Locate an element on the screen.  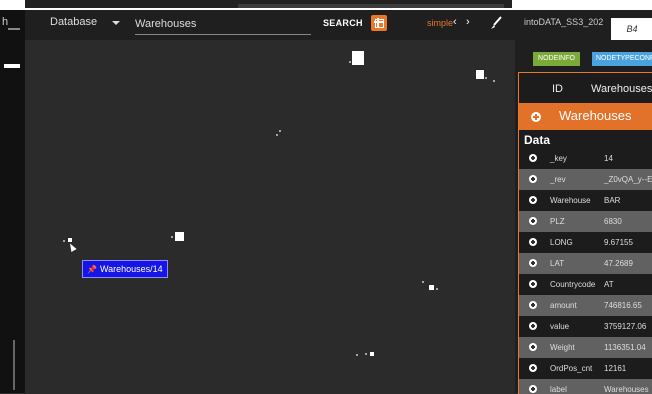
attribute-row: OrdPos_cnt 12161 is located at coordinates (585, 368).